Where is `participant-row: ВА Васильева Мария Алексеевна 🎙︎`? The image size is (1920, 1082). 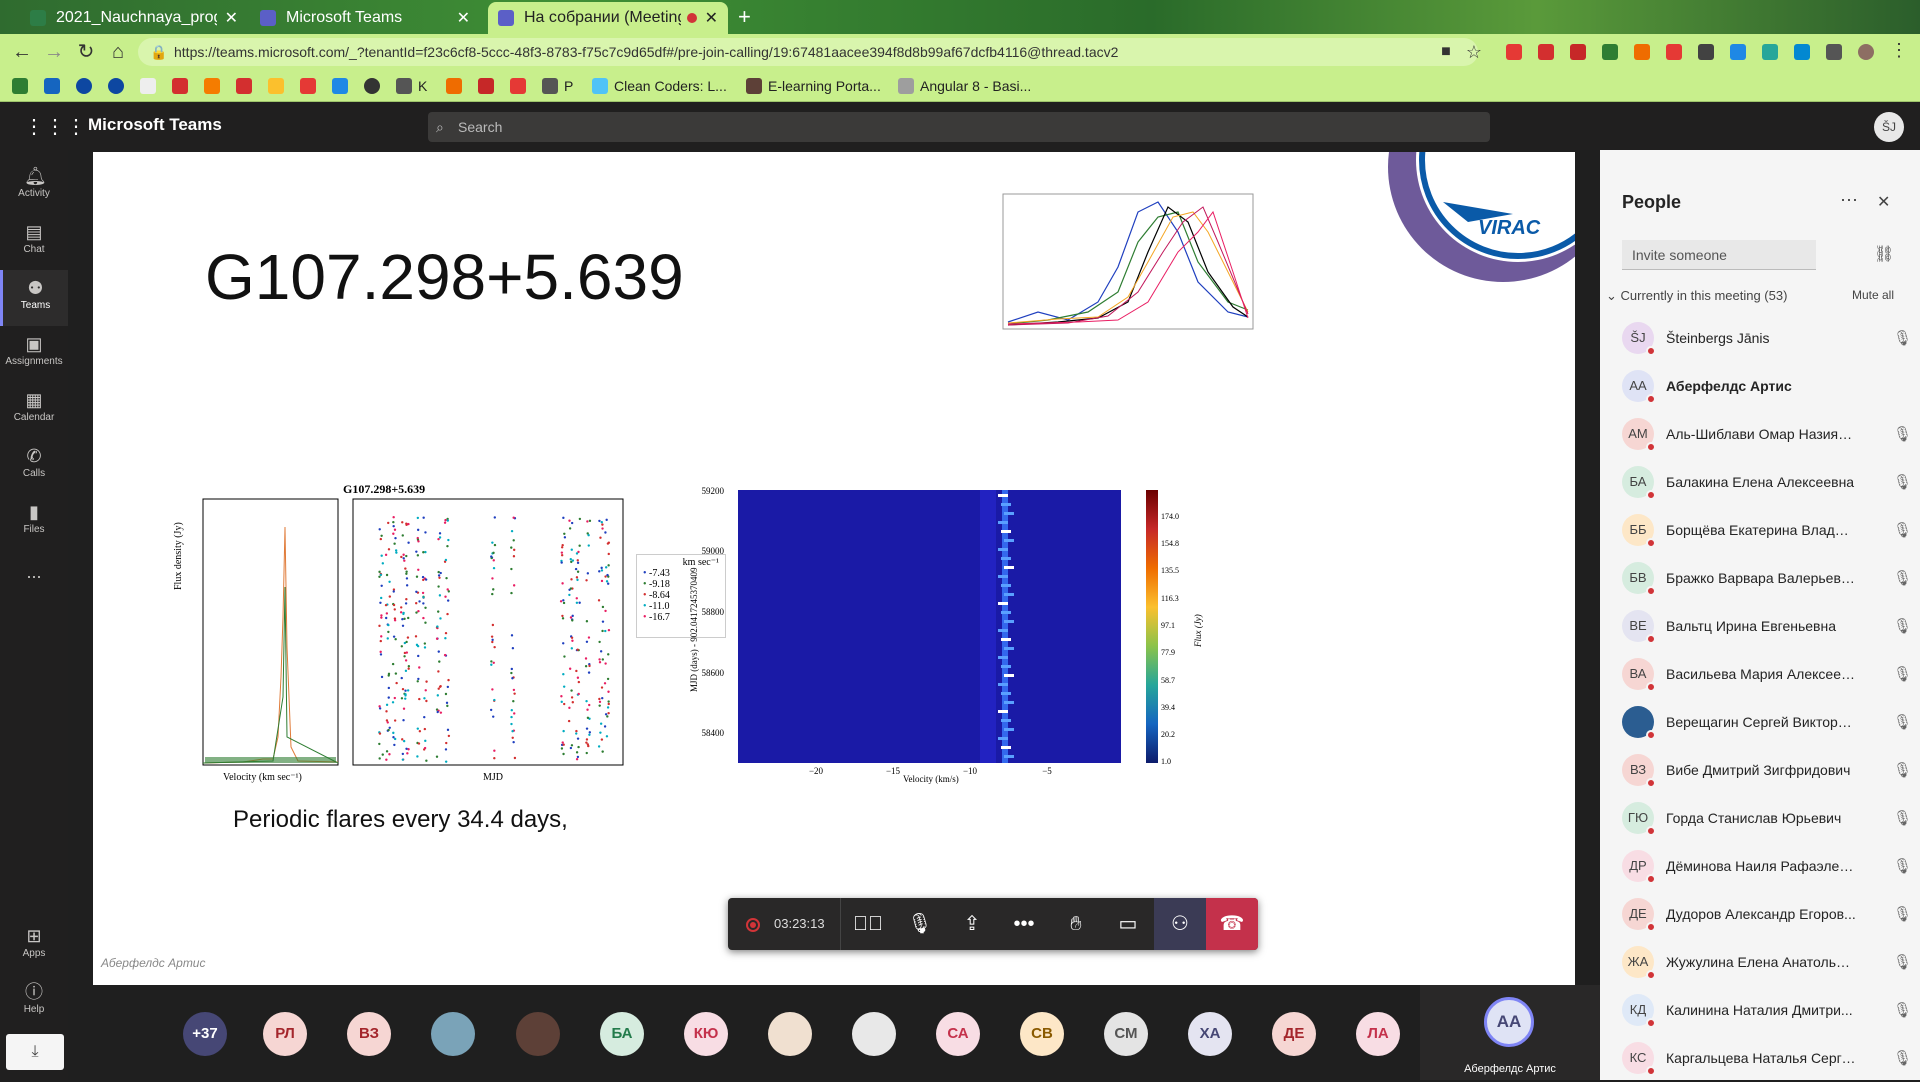
participant-row: ВА Васильева Мария Алексеевна 🎙︎ is located at coordinates (1767, 674).